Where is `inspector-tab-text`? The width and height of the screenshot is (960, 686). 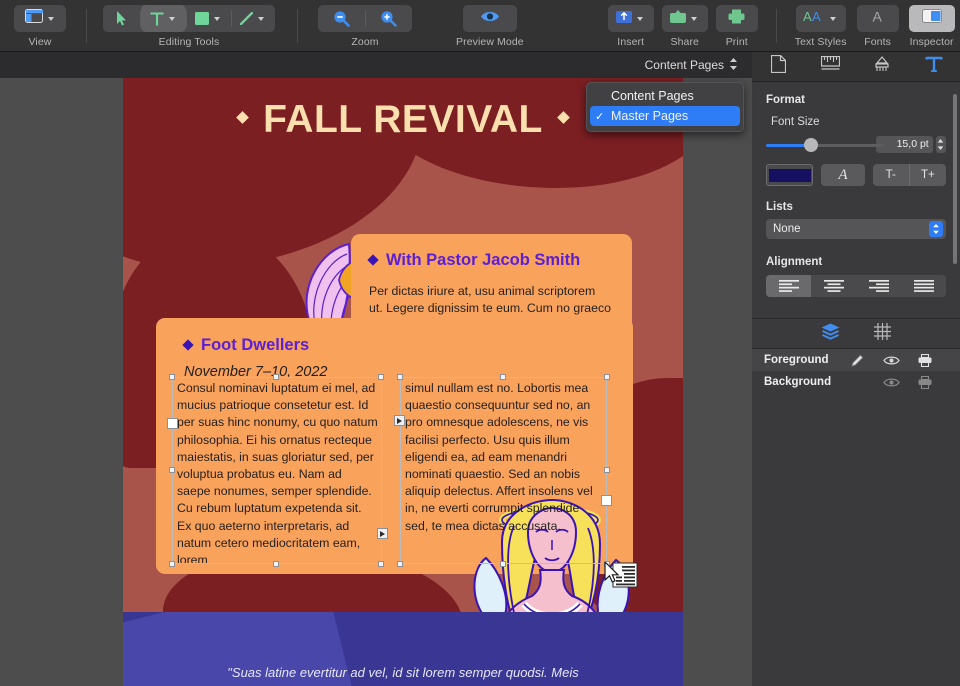
inspector-tab-text is located at coordinates (934, 67).